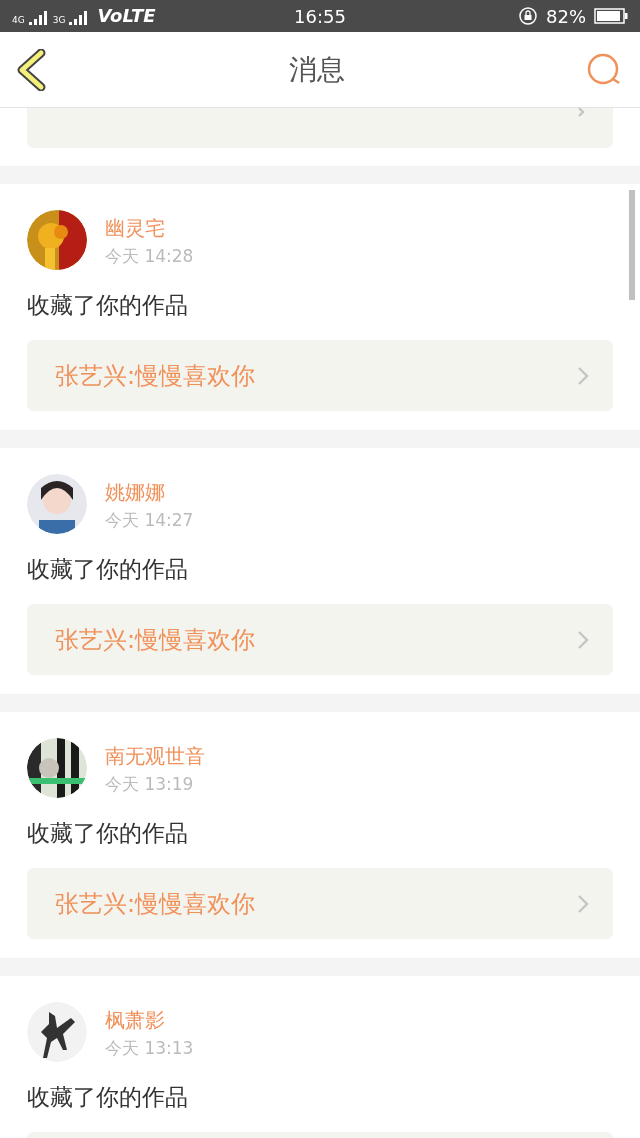  Describe the element at coordinates (317, 69) in the screenshot. I see `page-title: 消息` at that location.